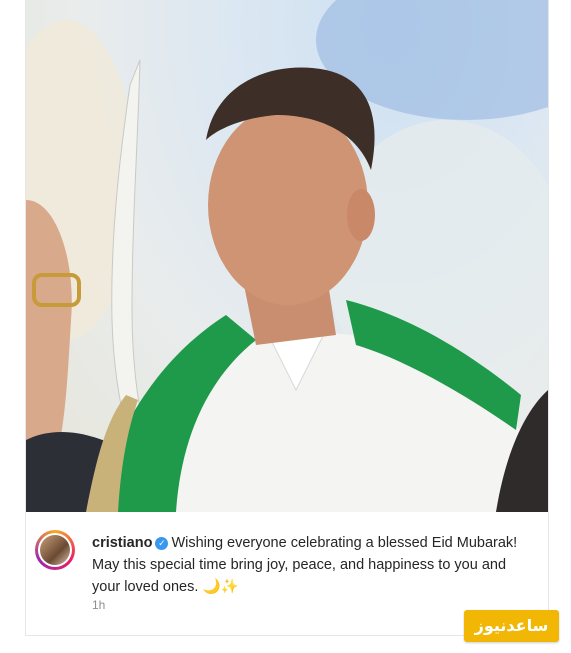 The width and height of the screenshot is (571, 653). What do you see at coordinates (162, 543) in the screenshot?
I see `verified-badge-icon: ✓` at bounding box center [162, 543].